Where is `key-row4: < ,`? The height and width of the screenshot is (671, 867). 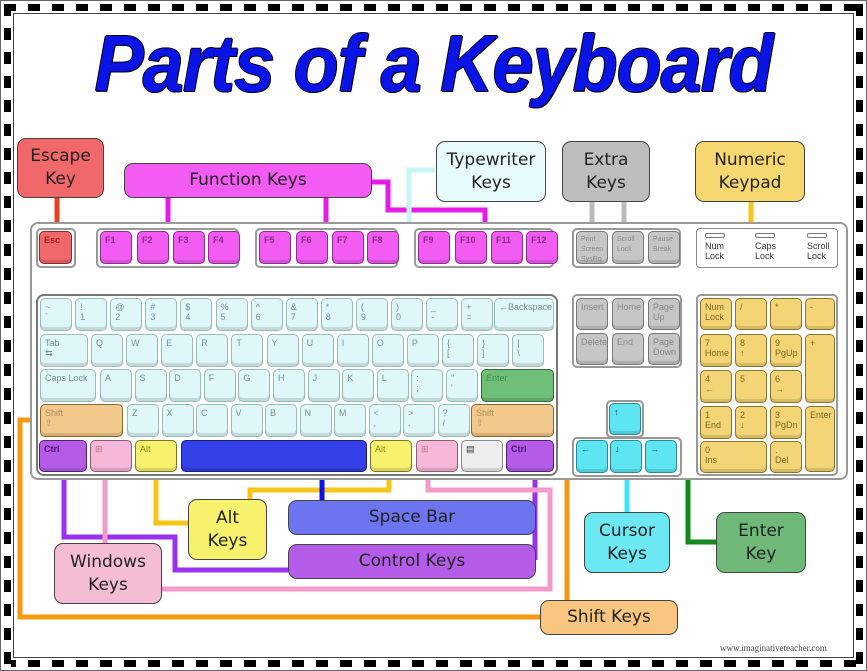
key-row4: < , is located at coordinates (384, 420).